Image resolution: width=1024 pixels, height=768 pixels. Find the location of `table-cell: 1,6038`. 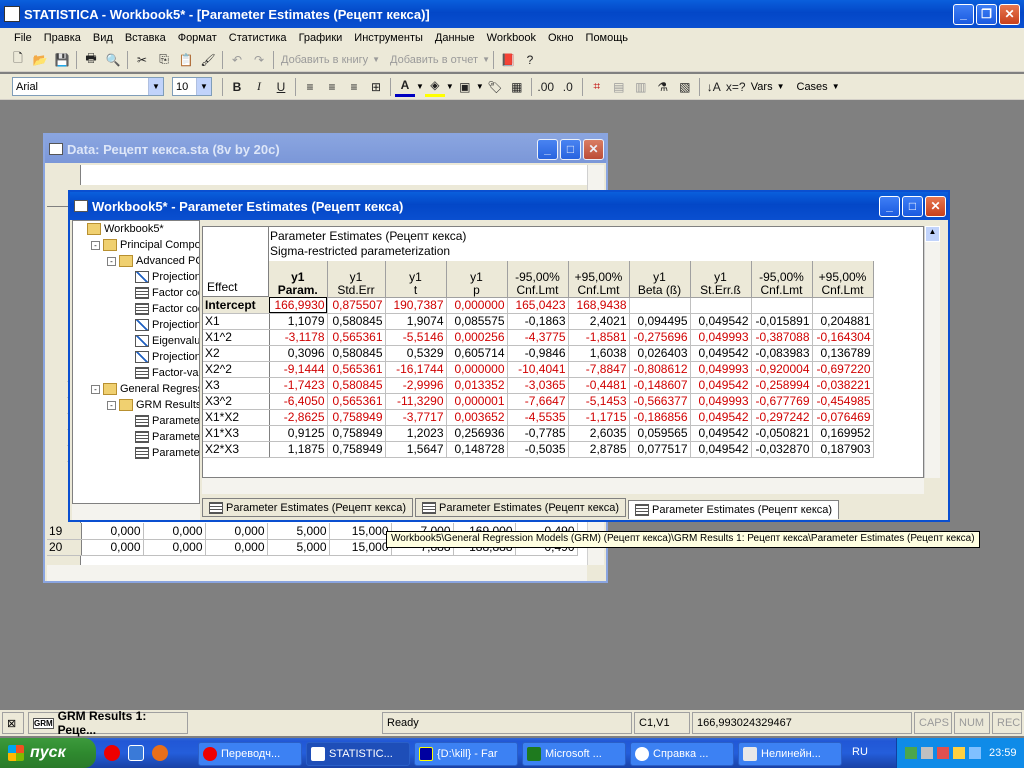

table-cell: 1,6038 is located at coordinates (599, 353).